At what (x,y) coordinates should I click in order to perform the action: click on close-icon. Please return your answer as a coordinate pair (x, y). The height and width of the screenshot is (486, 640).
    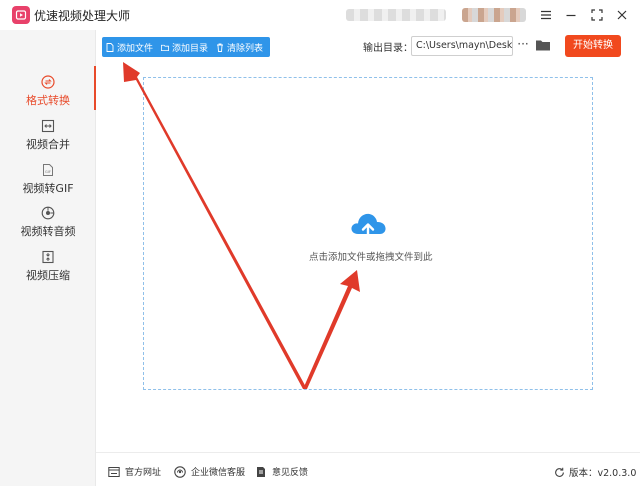
    Looking at the image, I should click on (622, 15).